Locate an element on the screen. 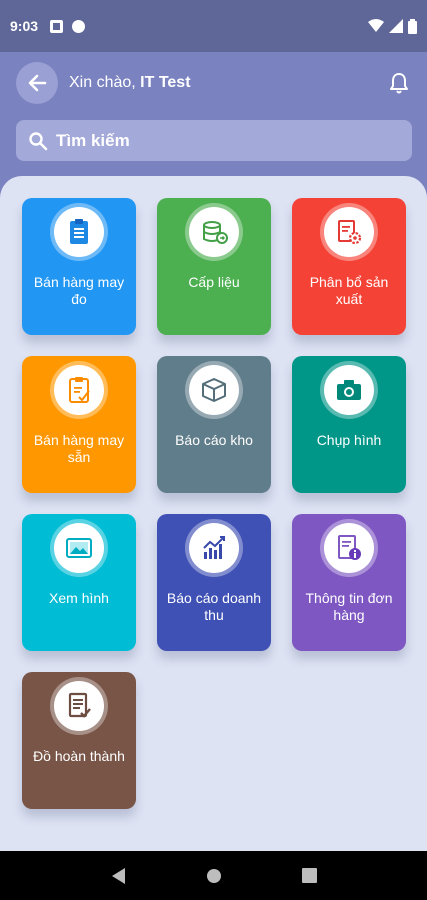 Image resolution: width=427 pixels, height=900 pixels. greeting: Xin chào, IT Test is located at coordinates (130, 83).